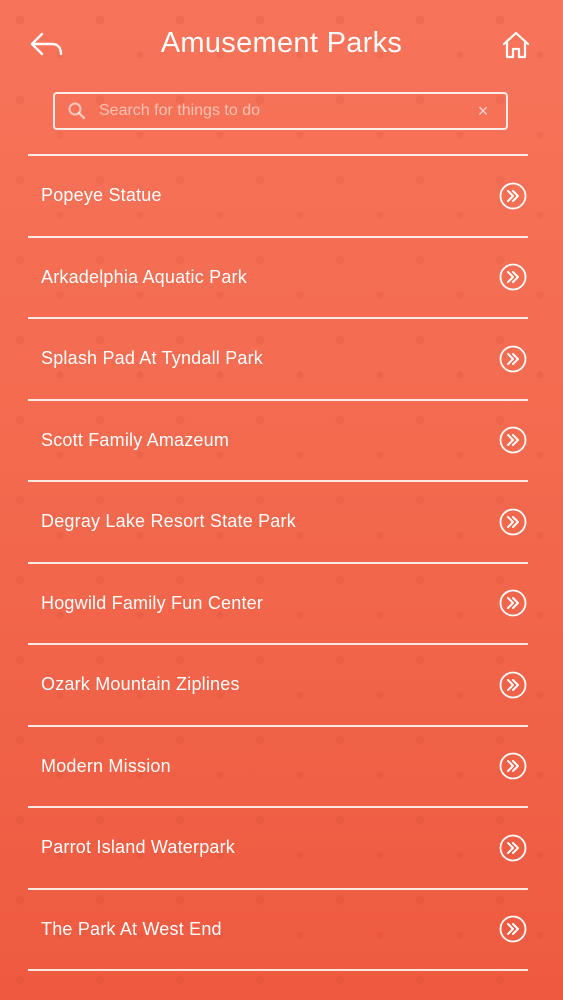 This screenshot has height=1000, width=563. I want to click on list-item-label: The Park At West End, so click(131, 928).